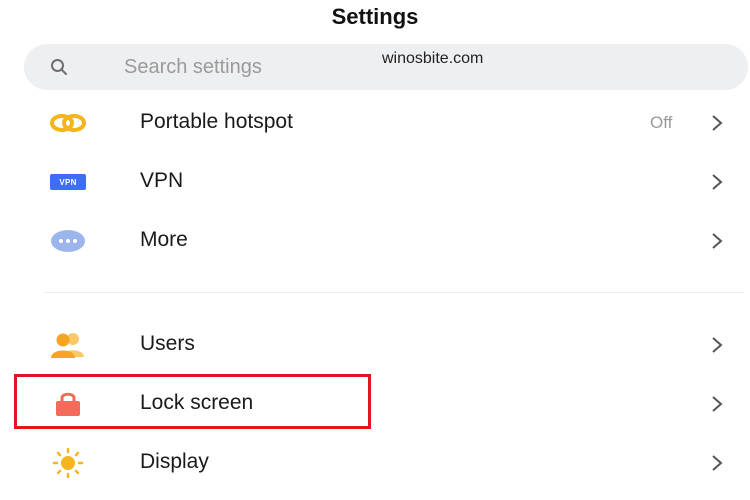 This screenshot has width=750, height=500. What do you see at coordinates (433, 58) in the screenshot?
I see `watermark-text: winosbite.com` at bounding box center [433, 58].